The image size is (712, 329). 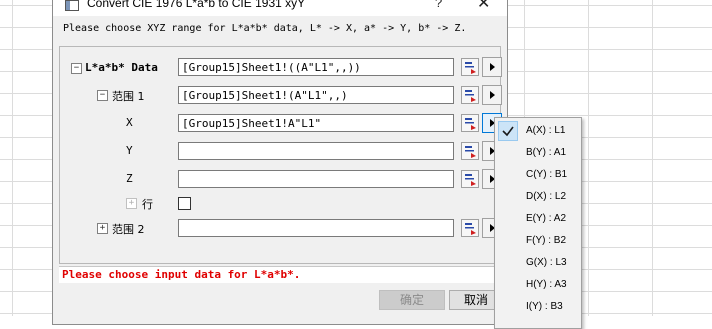 I want to click on menu-item-b: B(Y) : A1, so click(x=538, y=153).